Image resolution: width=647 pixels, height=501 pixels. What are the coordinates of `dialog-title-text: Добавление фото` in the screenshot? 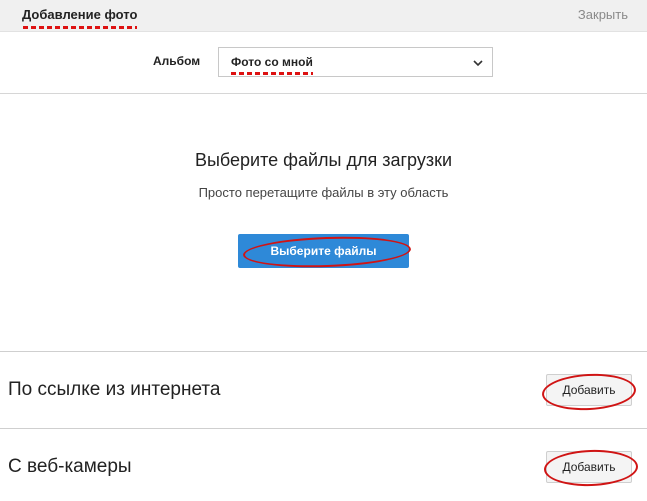 It's located at (80, 14).